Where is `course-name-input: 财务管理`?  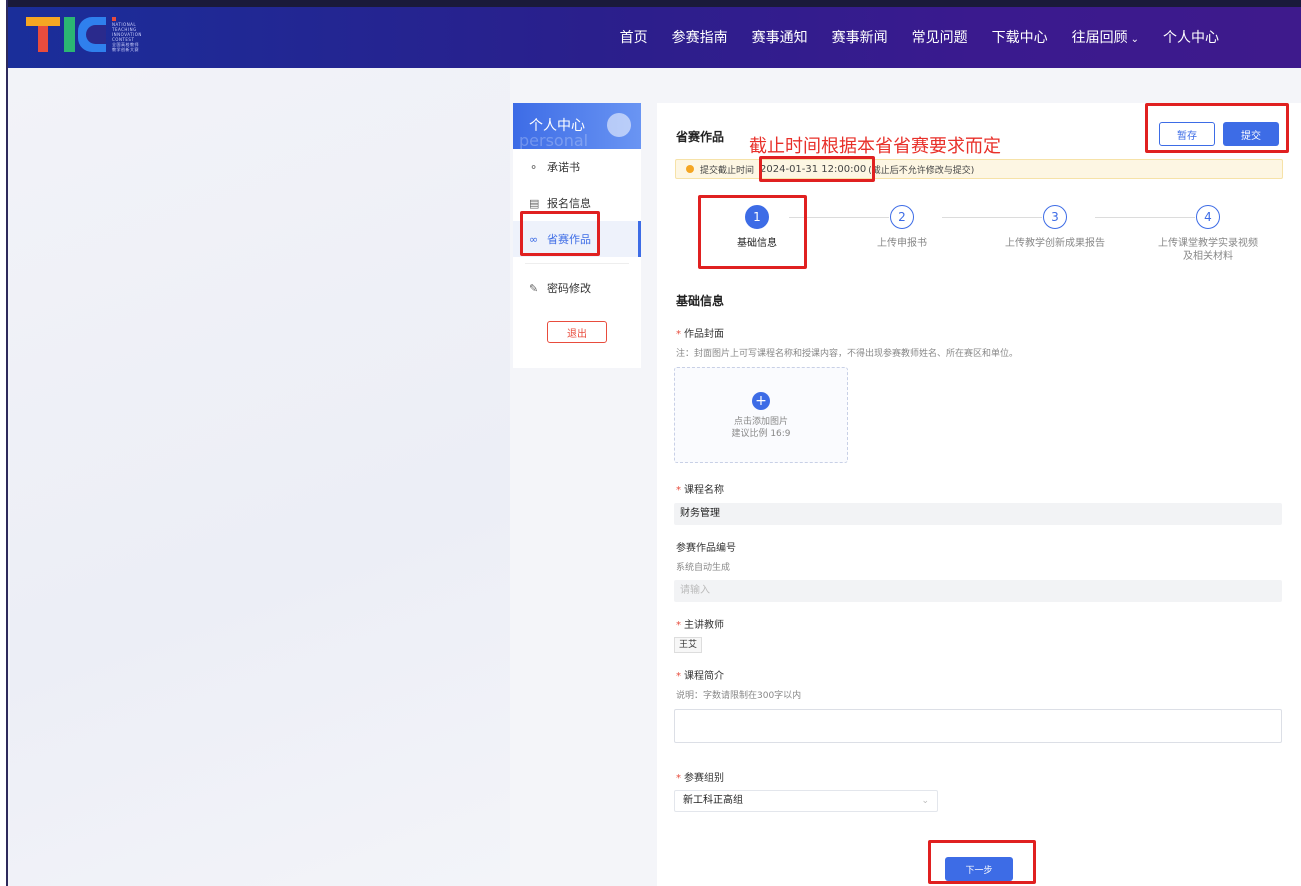
course-name-input: 财务管理 is located at coordinates (978, 514).